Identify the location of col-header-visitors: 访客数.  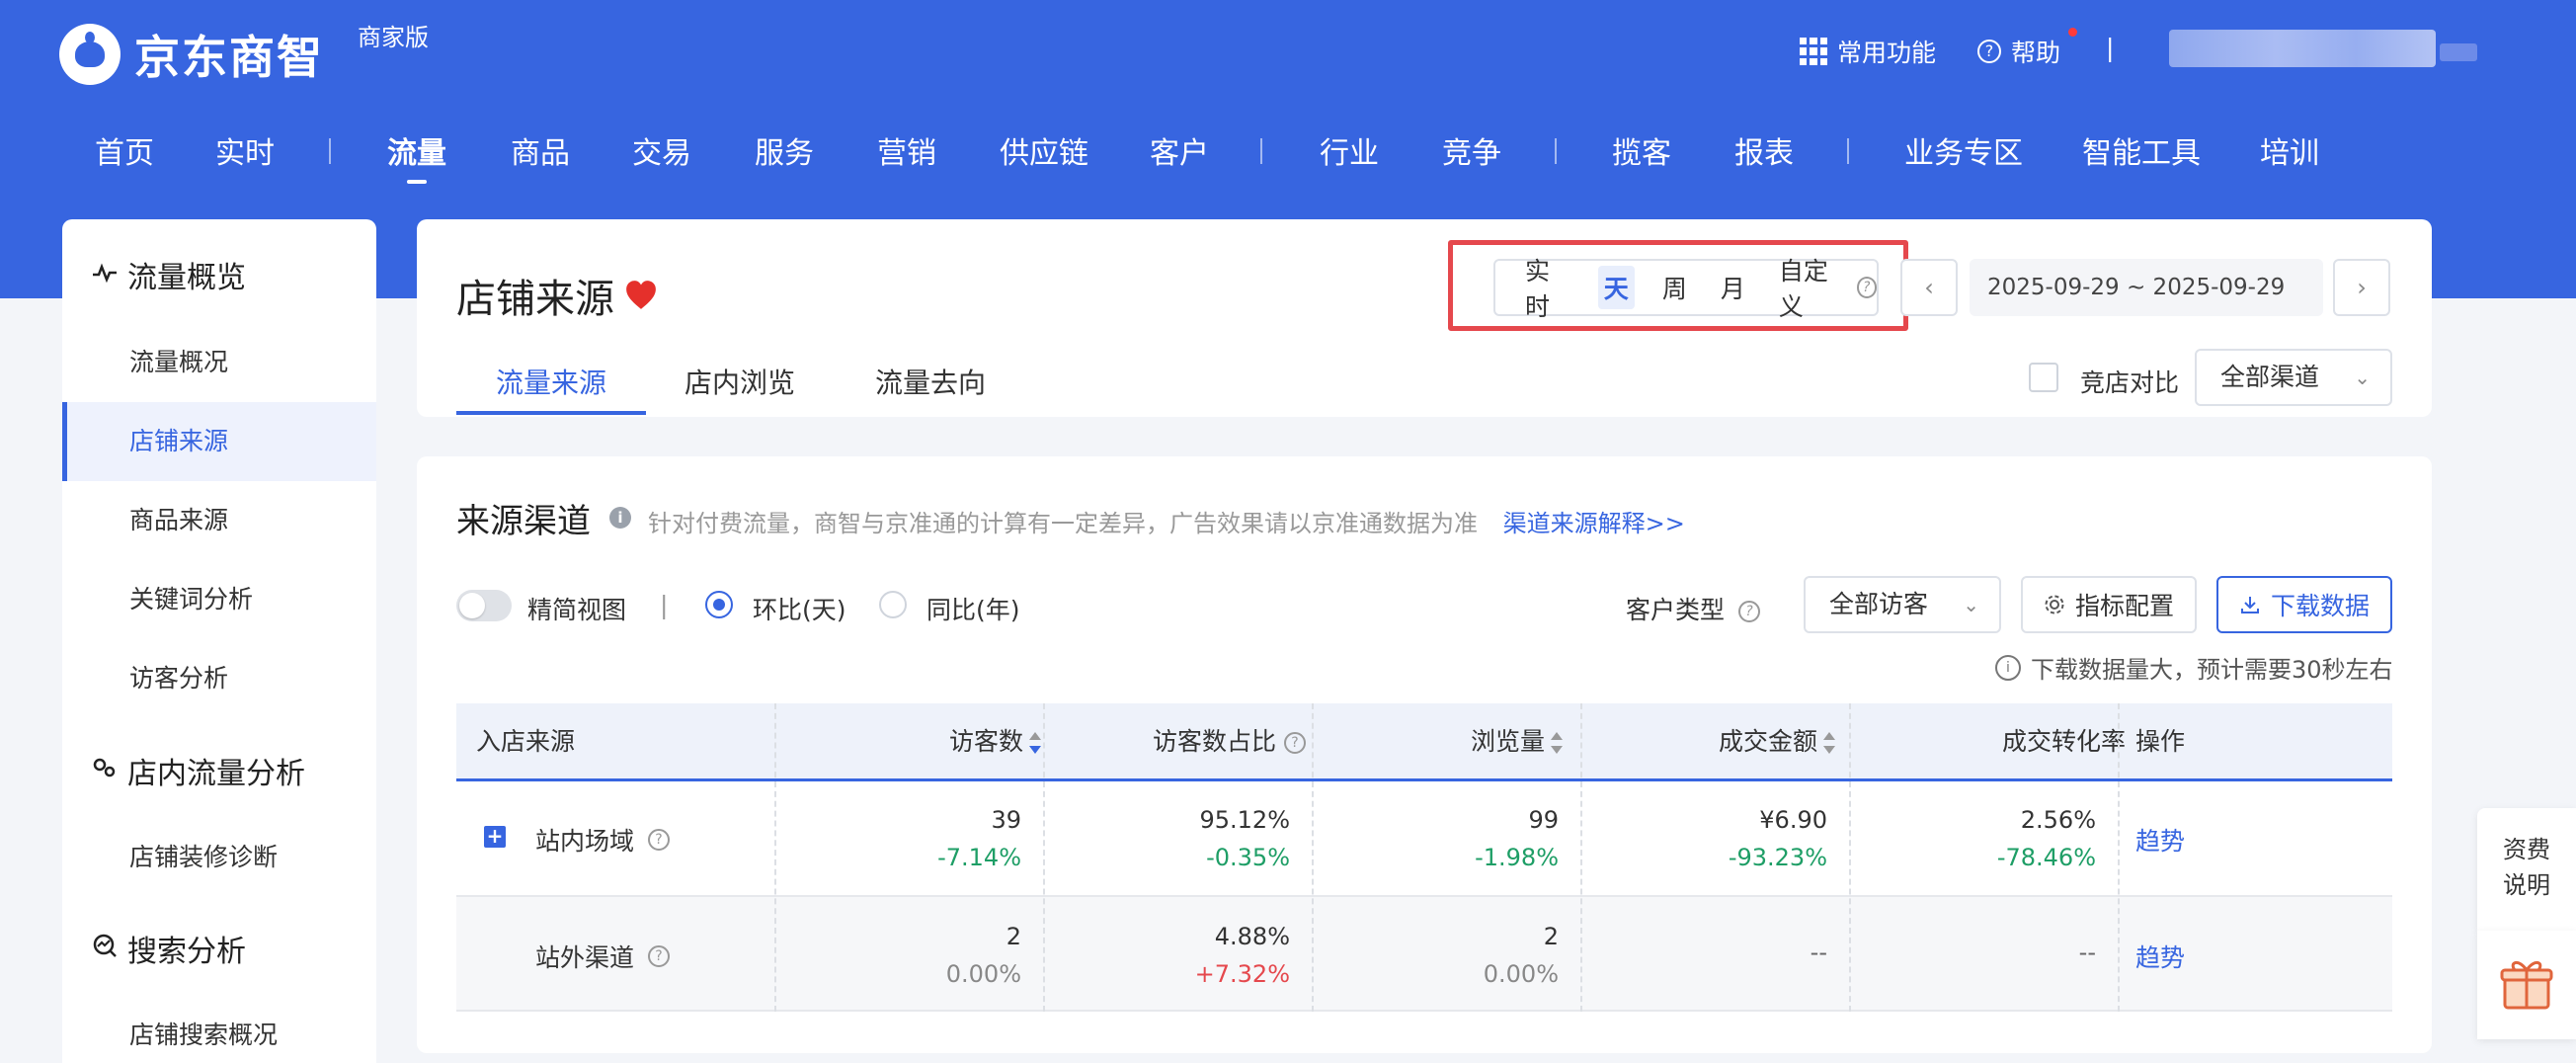
(982, 741).